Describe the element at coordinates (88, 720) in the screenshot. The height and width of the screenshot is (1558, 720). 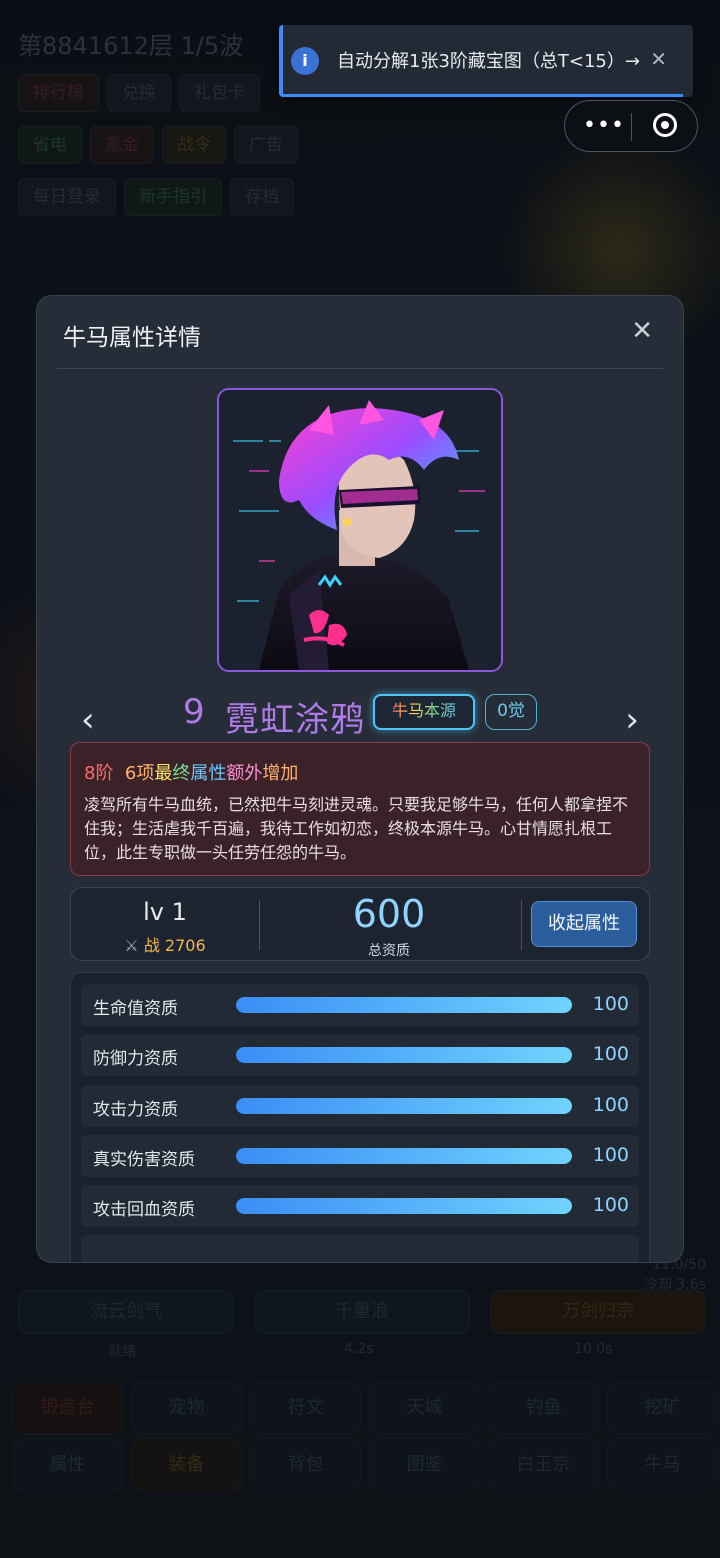
I see `previous-arrow-icon: ‹` at that location.